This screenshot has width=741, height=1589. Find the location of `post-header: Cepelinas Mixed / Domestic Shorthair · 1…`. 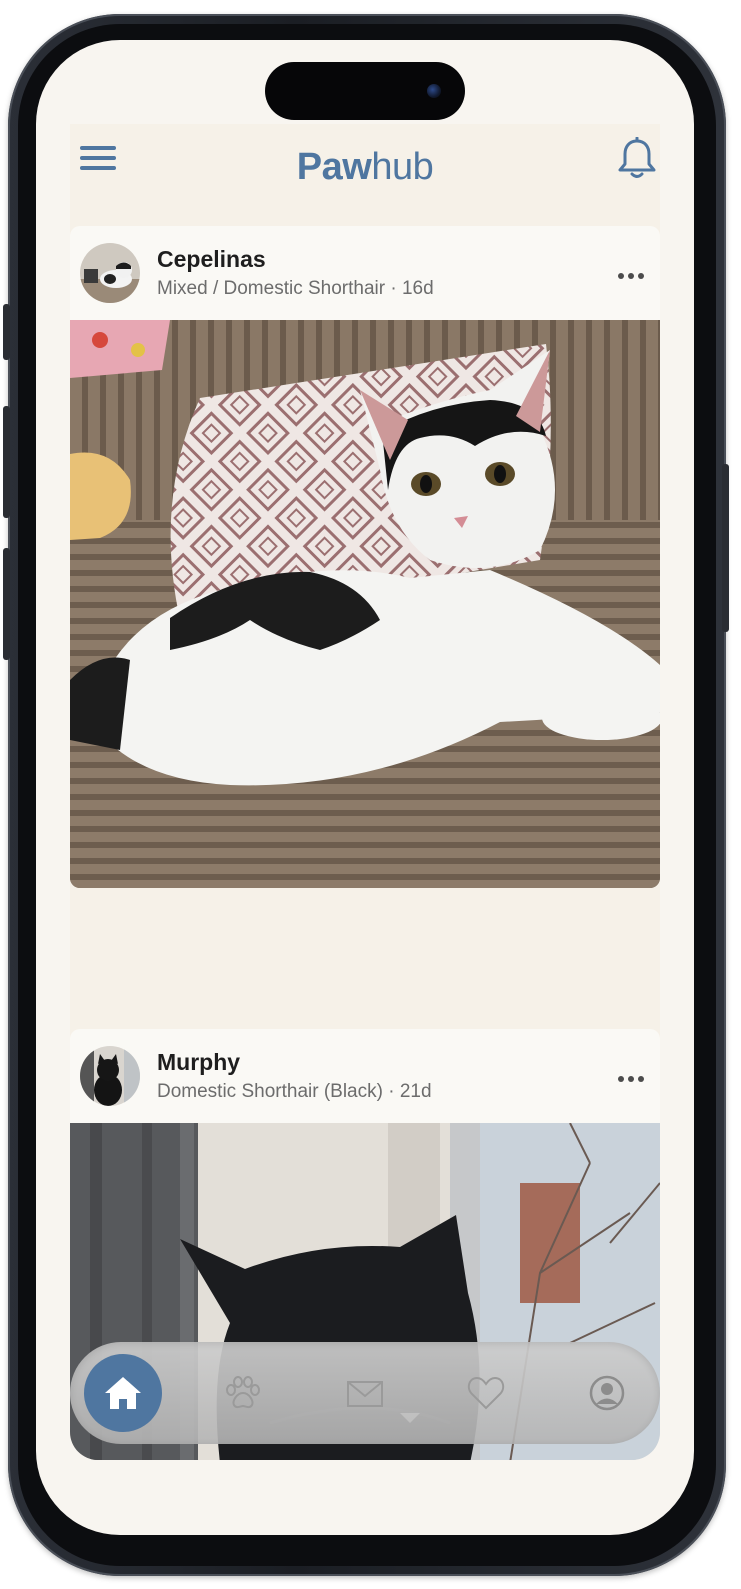

post-header: Cepelinas Mixed / Domestic Shorthair · 1… is located at coordinates (365, 273).